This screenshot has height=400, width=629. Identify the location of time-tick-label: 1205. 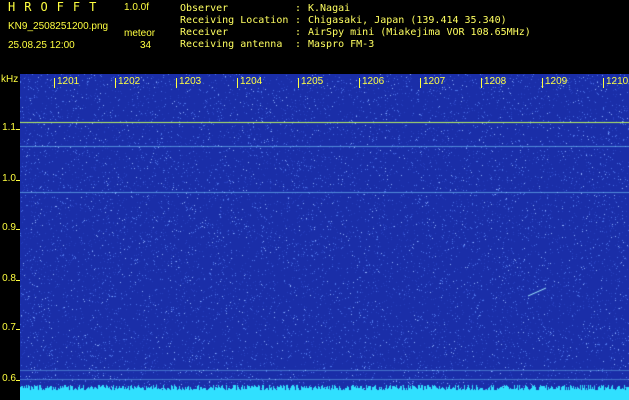
(312, 81).